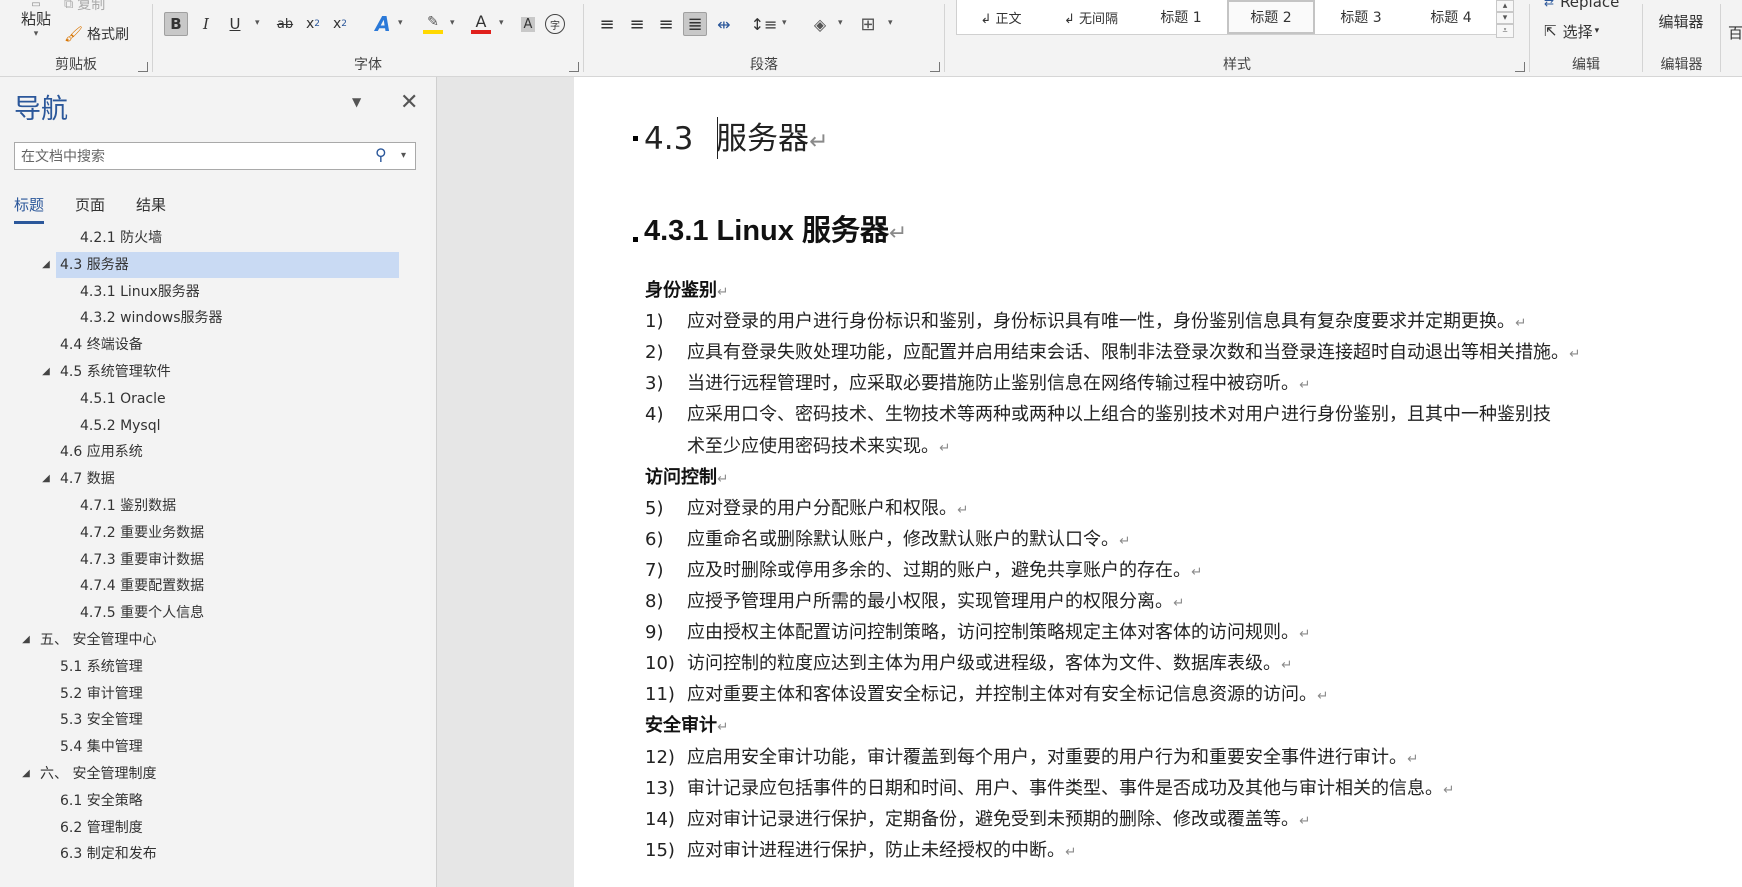 The image size is (1742, 887). Describe the element at coordinates (637, 24) in the screenshot. I see `align-center-button: ≡` at that location.